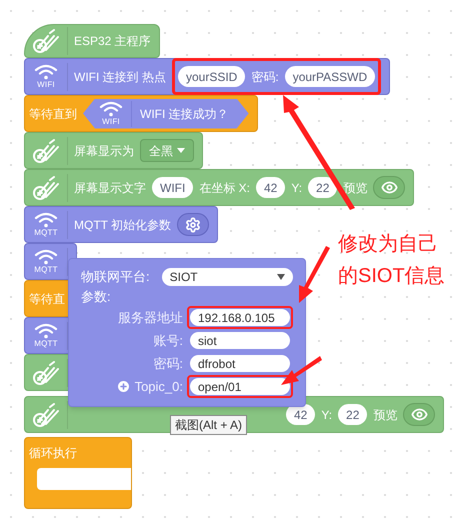 Image resolution: width=461 pixels, height=526 pixels. Describe the element at coordinates (184, 114) in the screenshot. I see `block-label: WIFI 连接成功？` at that location.